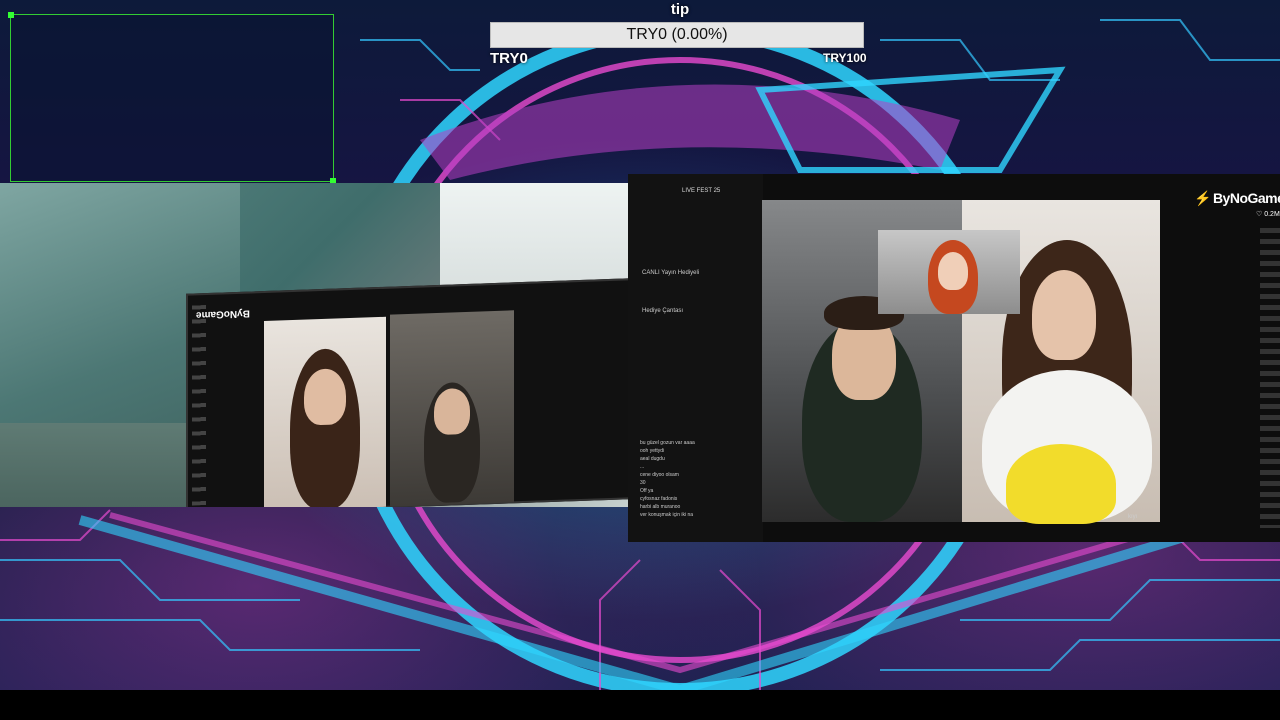 The image size is (1280, 720). Describe the element at coordinates (647, 491) in the screenshot. I see `chat-message: Off ya` at that location.